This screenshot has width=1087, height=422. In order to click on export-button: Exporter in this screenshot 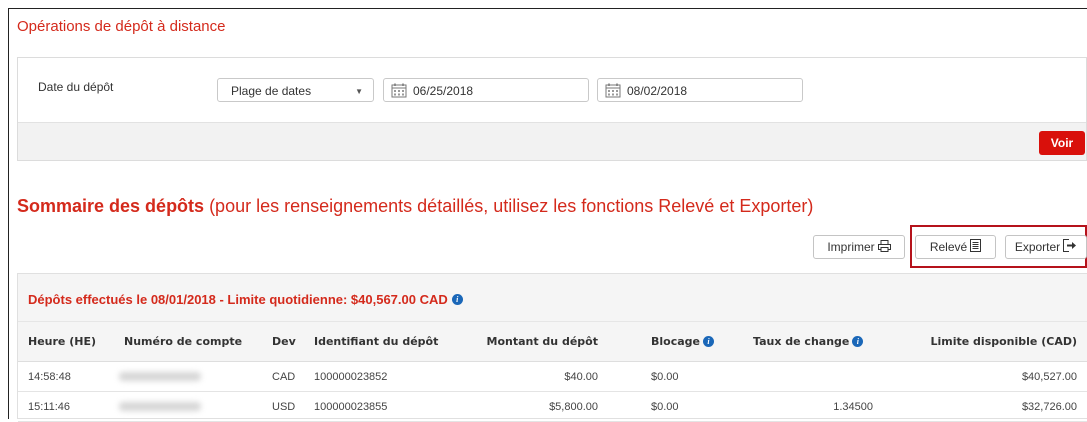, I will do `click(1046, 247)`.